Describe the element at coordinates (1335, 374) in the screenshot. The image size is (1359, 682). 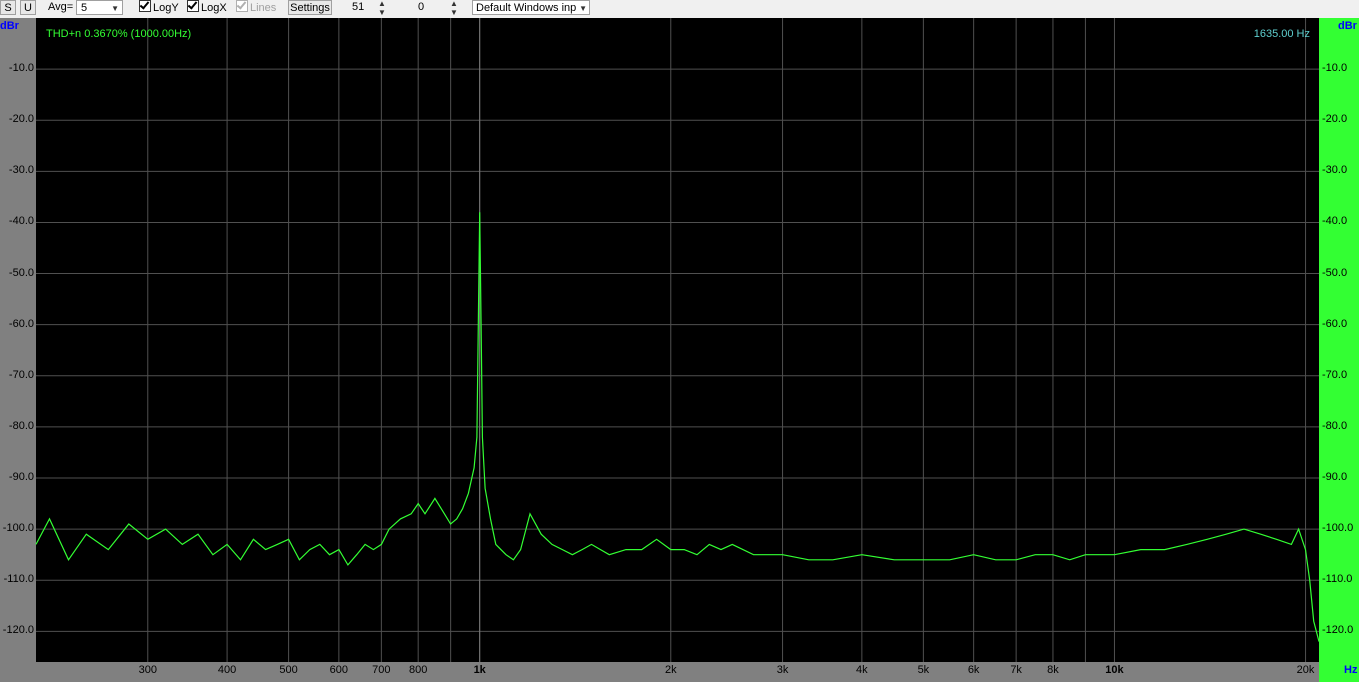
I see `right-y-tick-label: -70.0` at that location.